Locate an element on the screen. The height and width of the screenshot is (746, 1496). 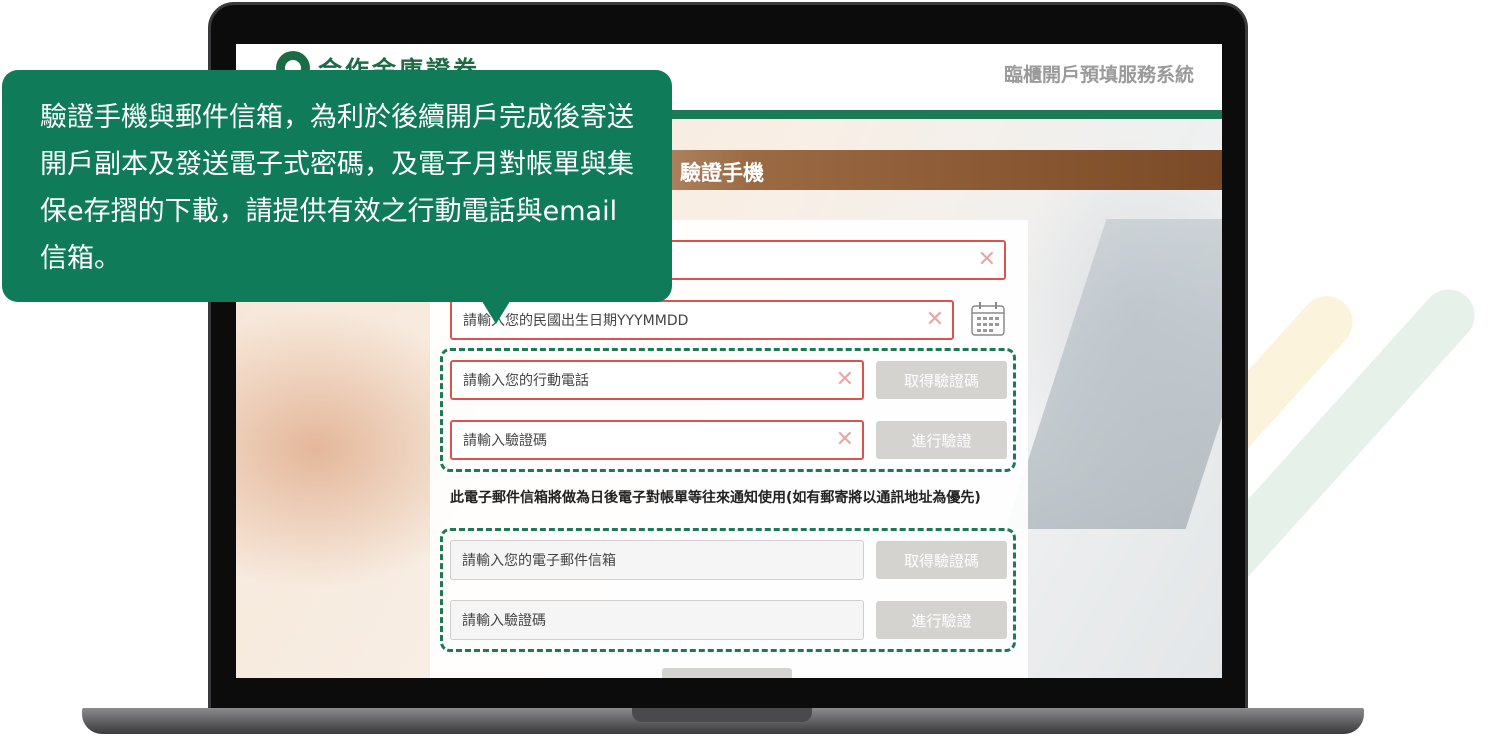
verify-mobile-button: 進行驗證 is located at coordinates (941, 440).